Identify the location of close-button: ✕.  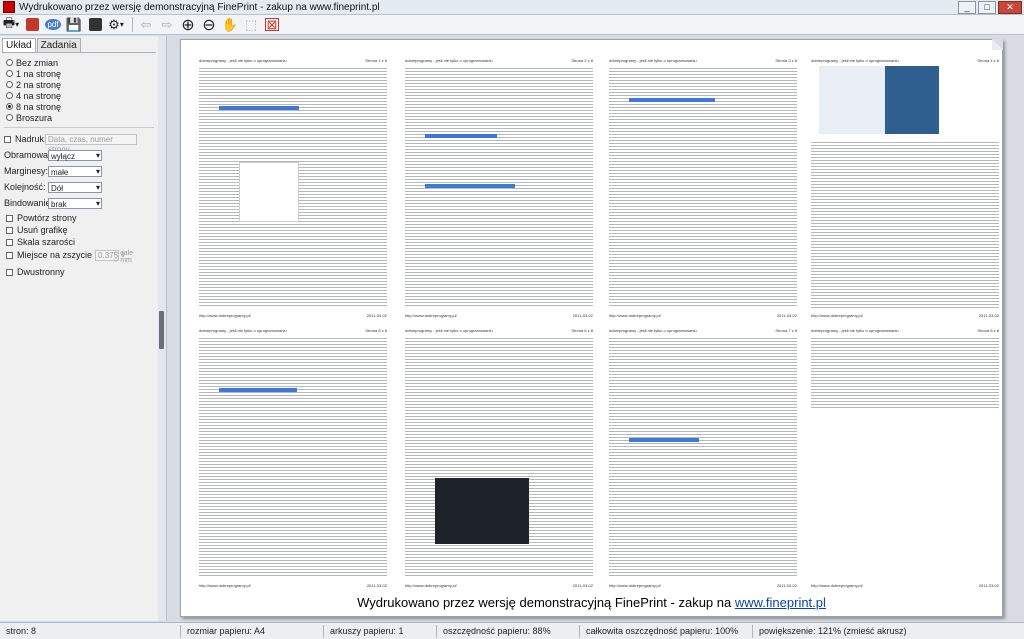
(1010, 7).